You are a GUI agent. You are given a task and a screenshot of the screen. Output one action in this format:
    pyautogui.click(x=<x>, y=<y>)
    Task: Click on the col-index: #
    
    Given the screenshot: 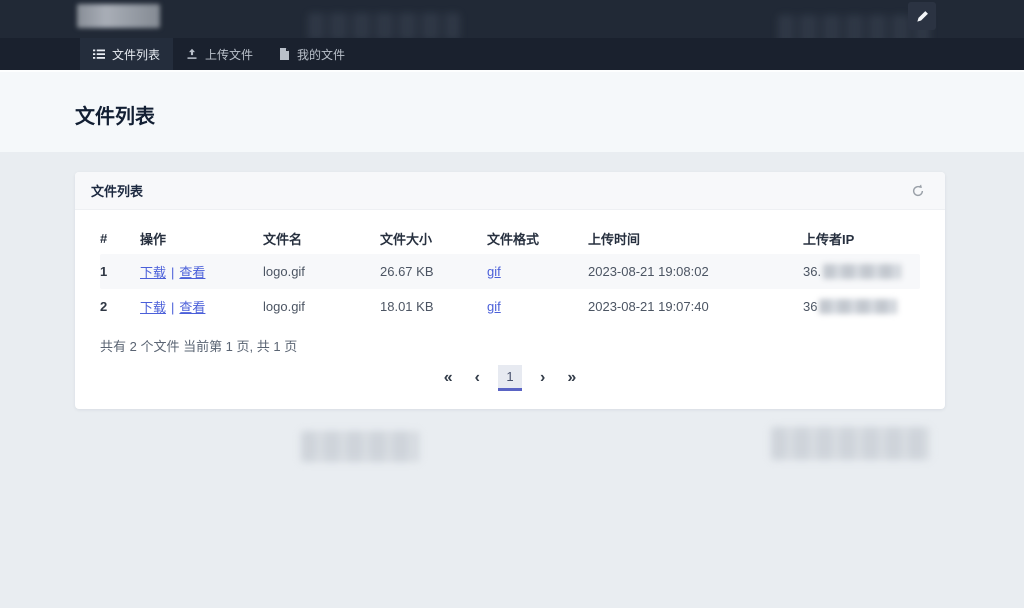 What is the action you would take?
    pyautogui.click(x=104, y=238)
    